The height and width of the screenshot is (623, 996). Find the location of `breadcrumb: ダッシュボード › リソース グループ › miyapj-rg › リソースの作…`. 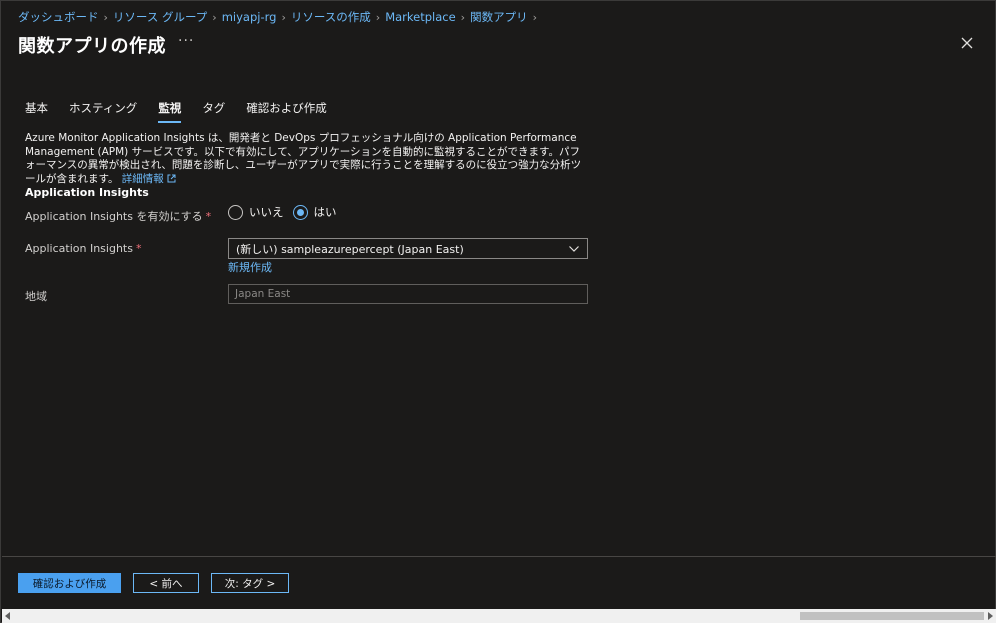

breadcrumb: ダッシュボード › リソース グループ › miyapj-rg › リソースの作… is located at coordinates (280, 17).